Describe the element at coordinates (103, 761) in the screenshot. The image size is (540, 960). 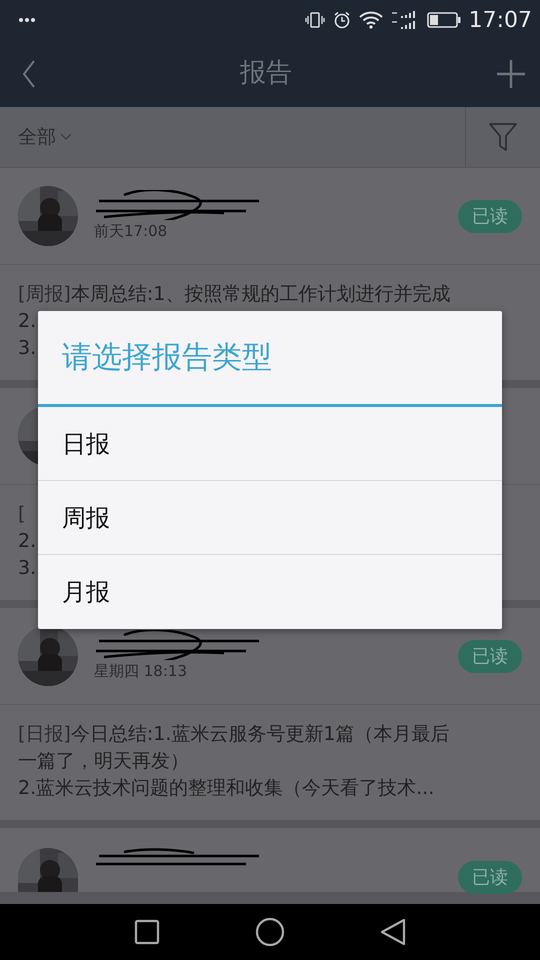
I see `report-line: 一篇了，明天再发）` at that location.